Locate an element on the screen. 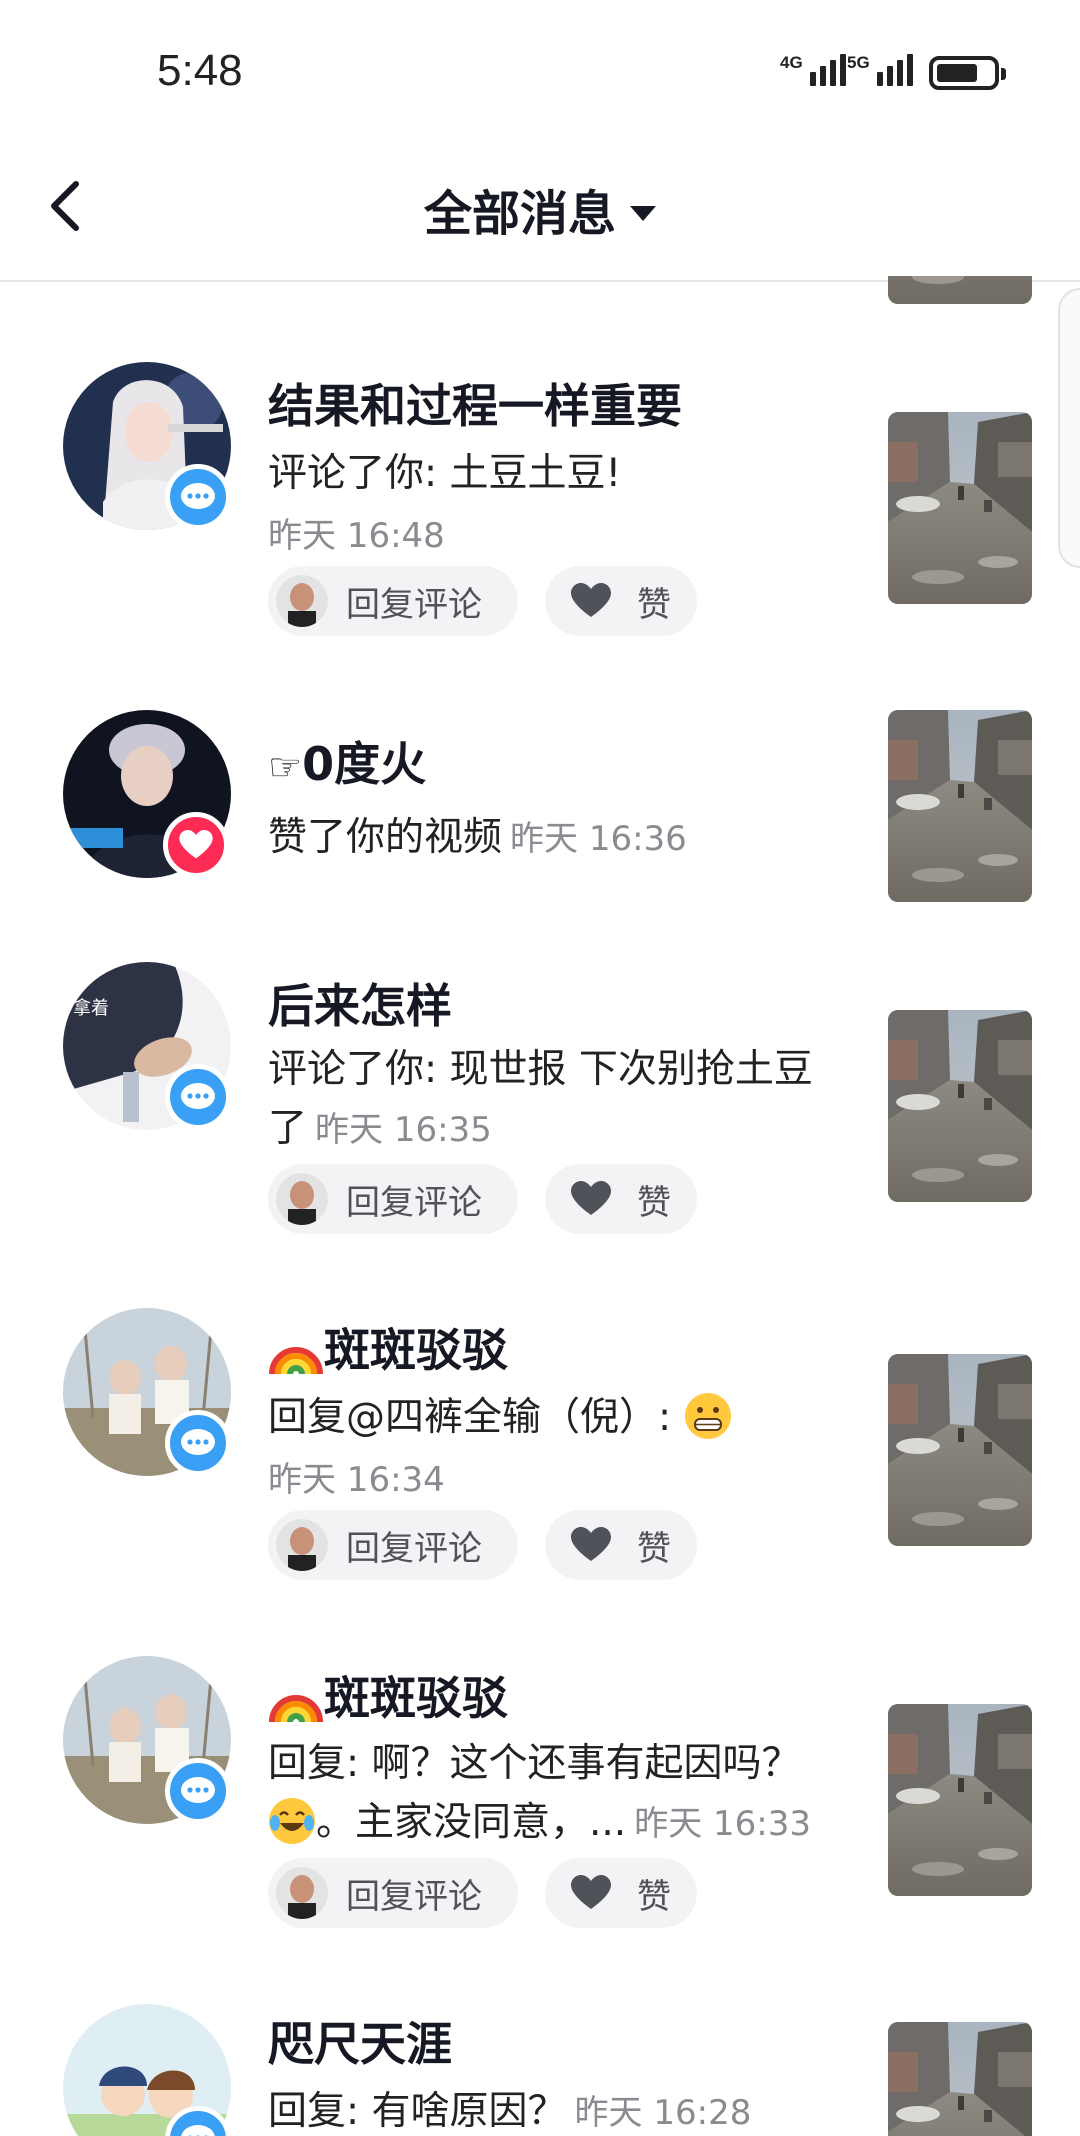 Image resolution: width=1080 pixels, height=2136 pixels. message-text: 回复@四裤全输（倪）: is located at coordinates (558, 1417).